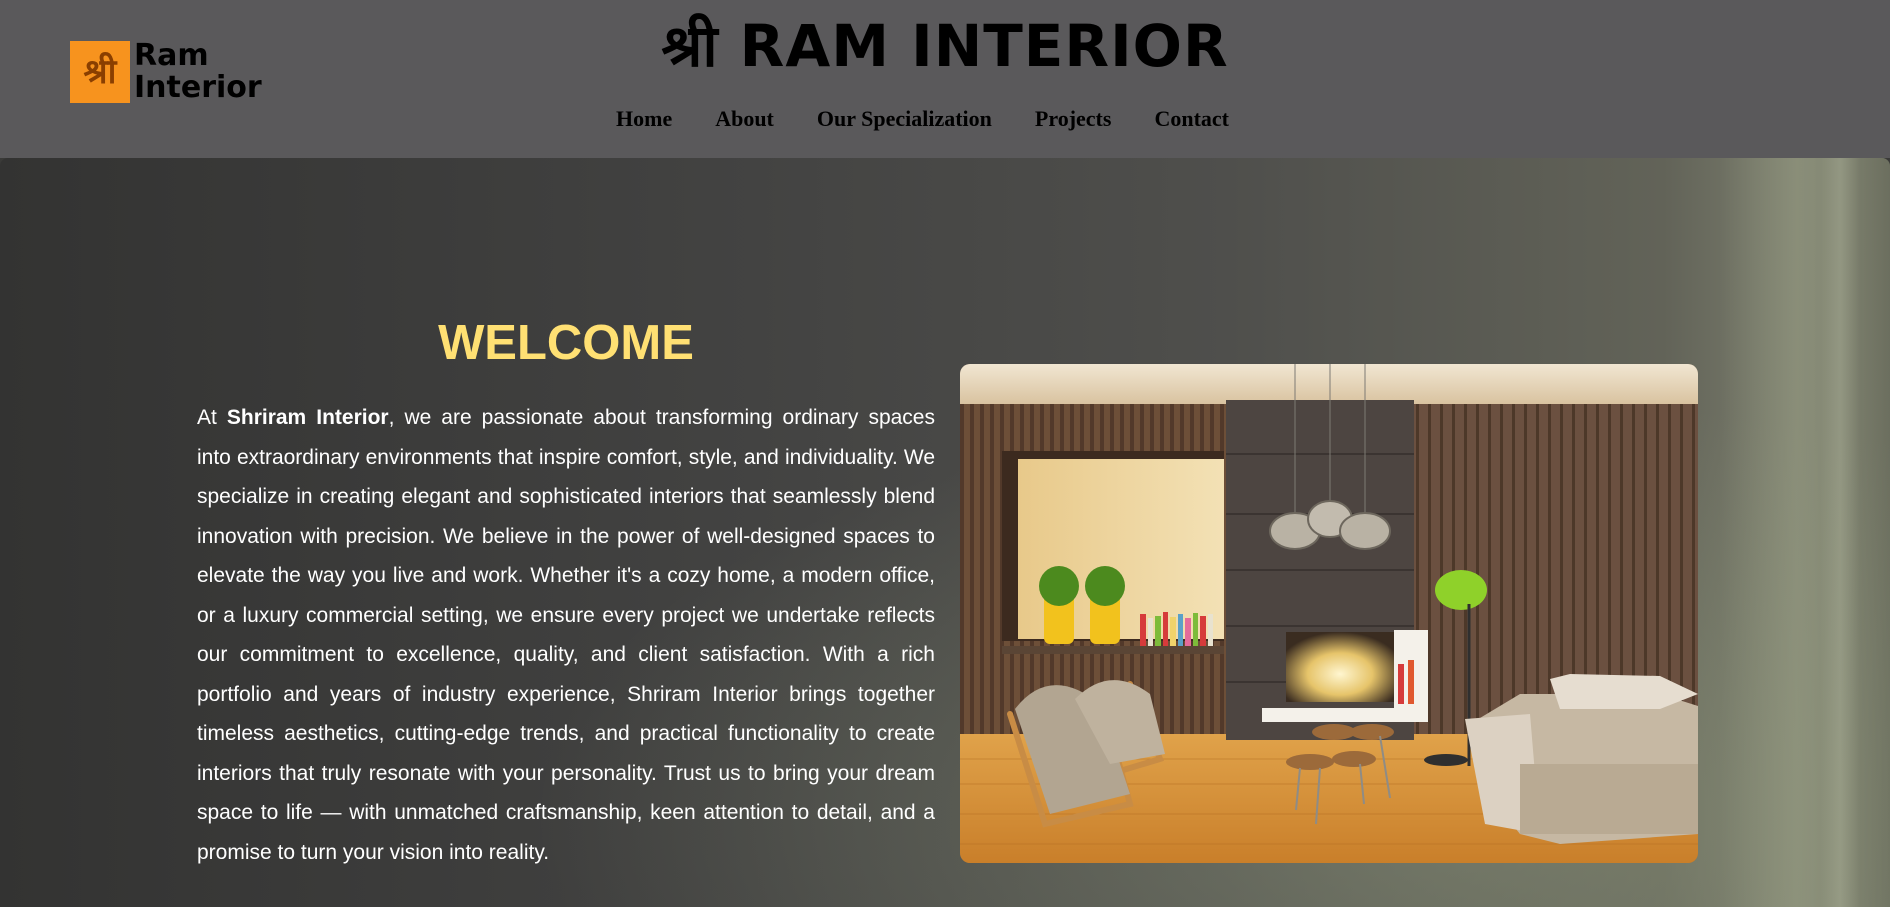 This screenshot has height=907, width=1890. I want to click on nav-about: About, so click(744, 119).